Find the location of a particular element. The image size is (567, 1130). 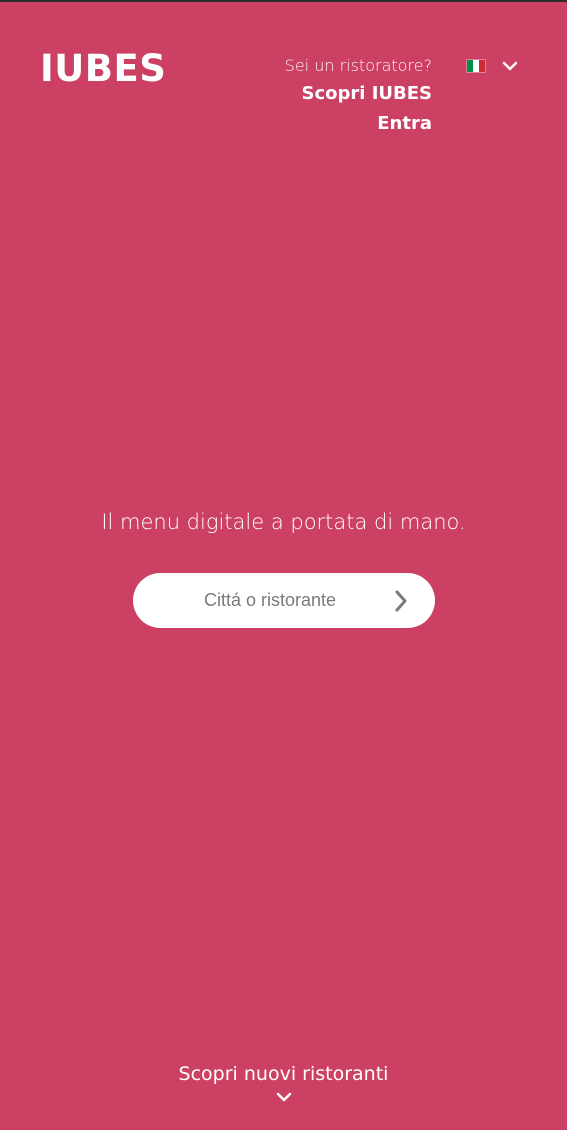

login-link: Entra is located at coordinates (358, 124).